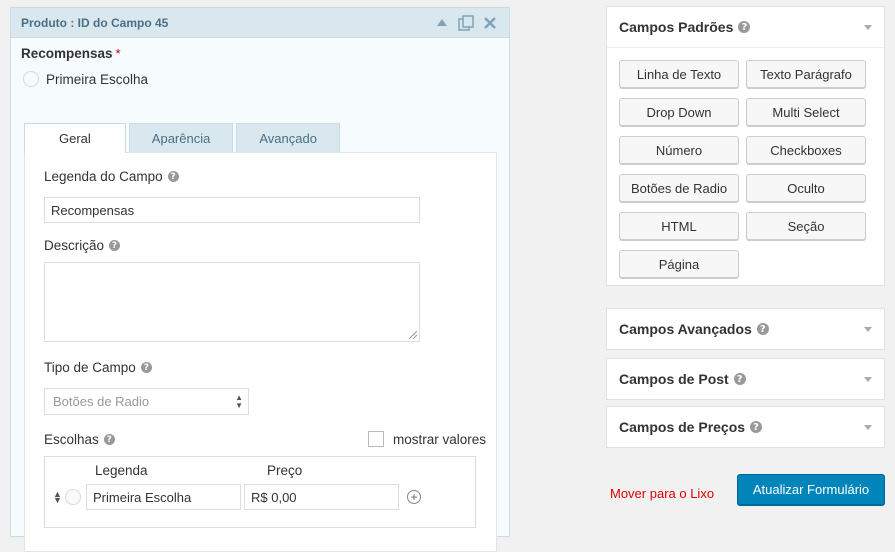 The image size is (895, 552). Describe the element at coordinates (662, 493) in the screenshot. I see `move-to-trash-link: Mover para o Lixo` at that location.